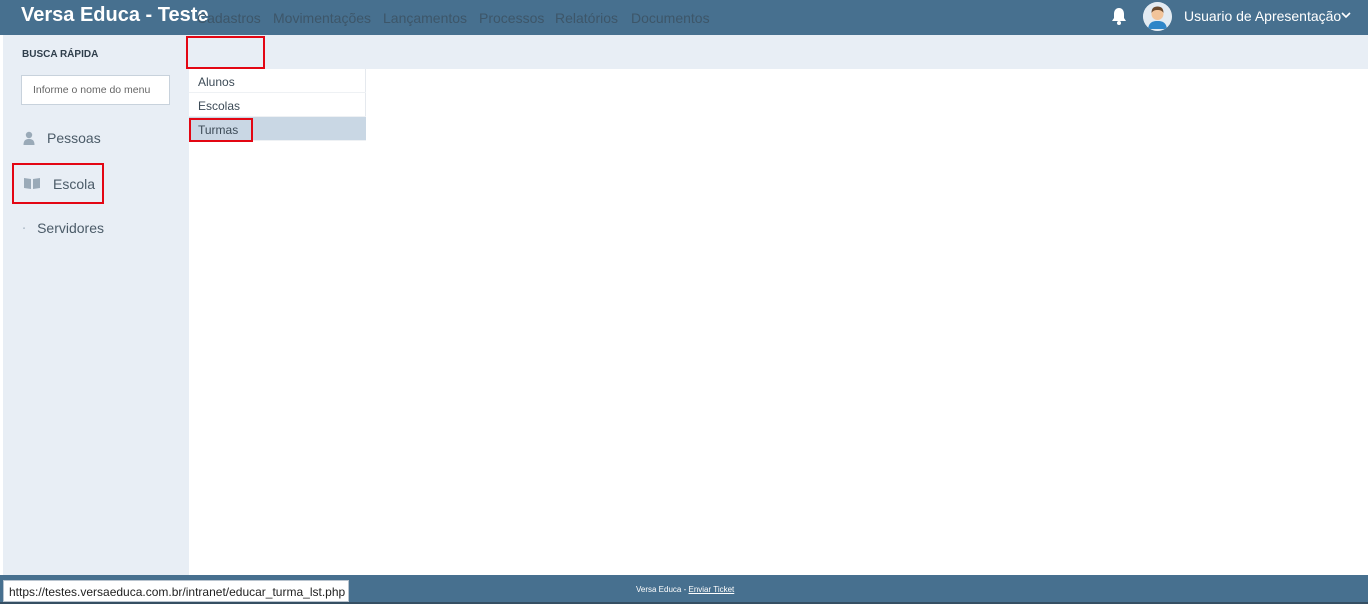 Image resolution: width=1368 pixels, height=604 pixels. Describe the element at coordinates (221, 130) in the screenshot. I see `submenu-highlight-box` at that location.